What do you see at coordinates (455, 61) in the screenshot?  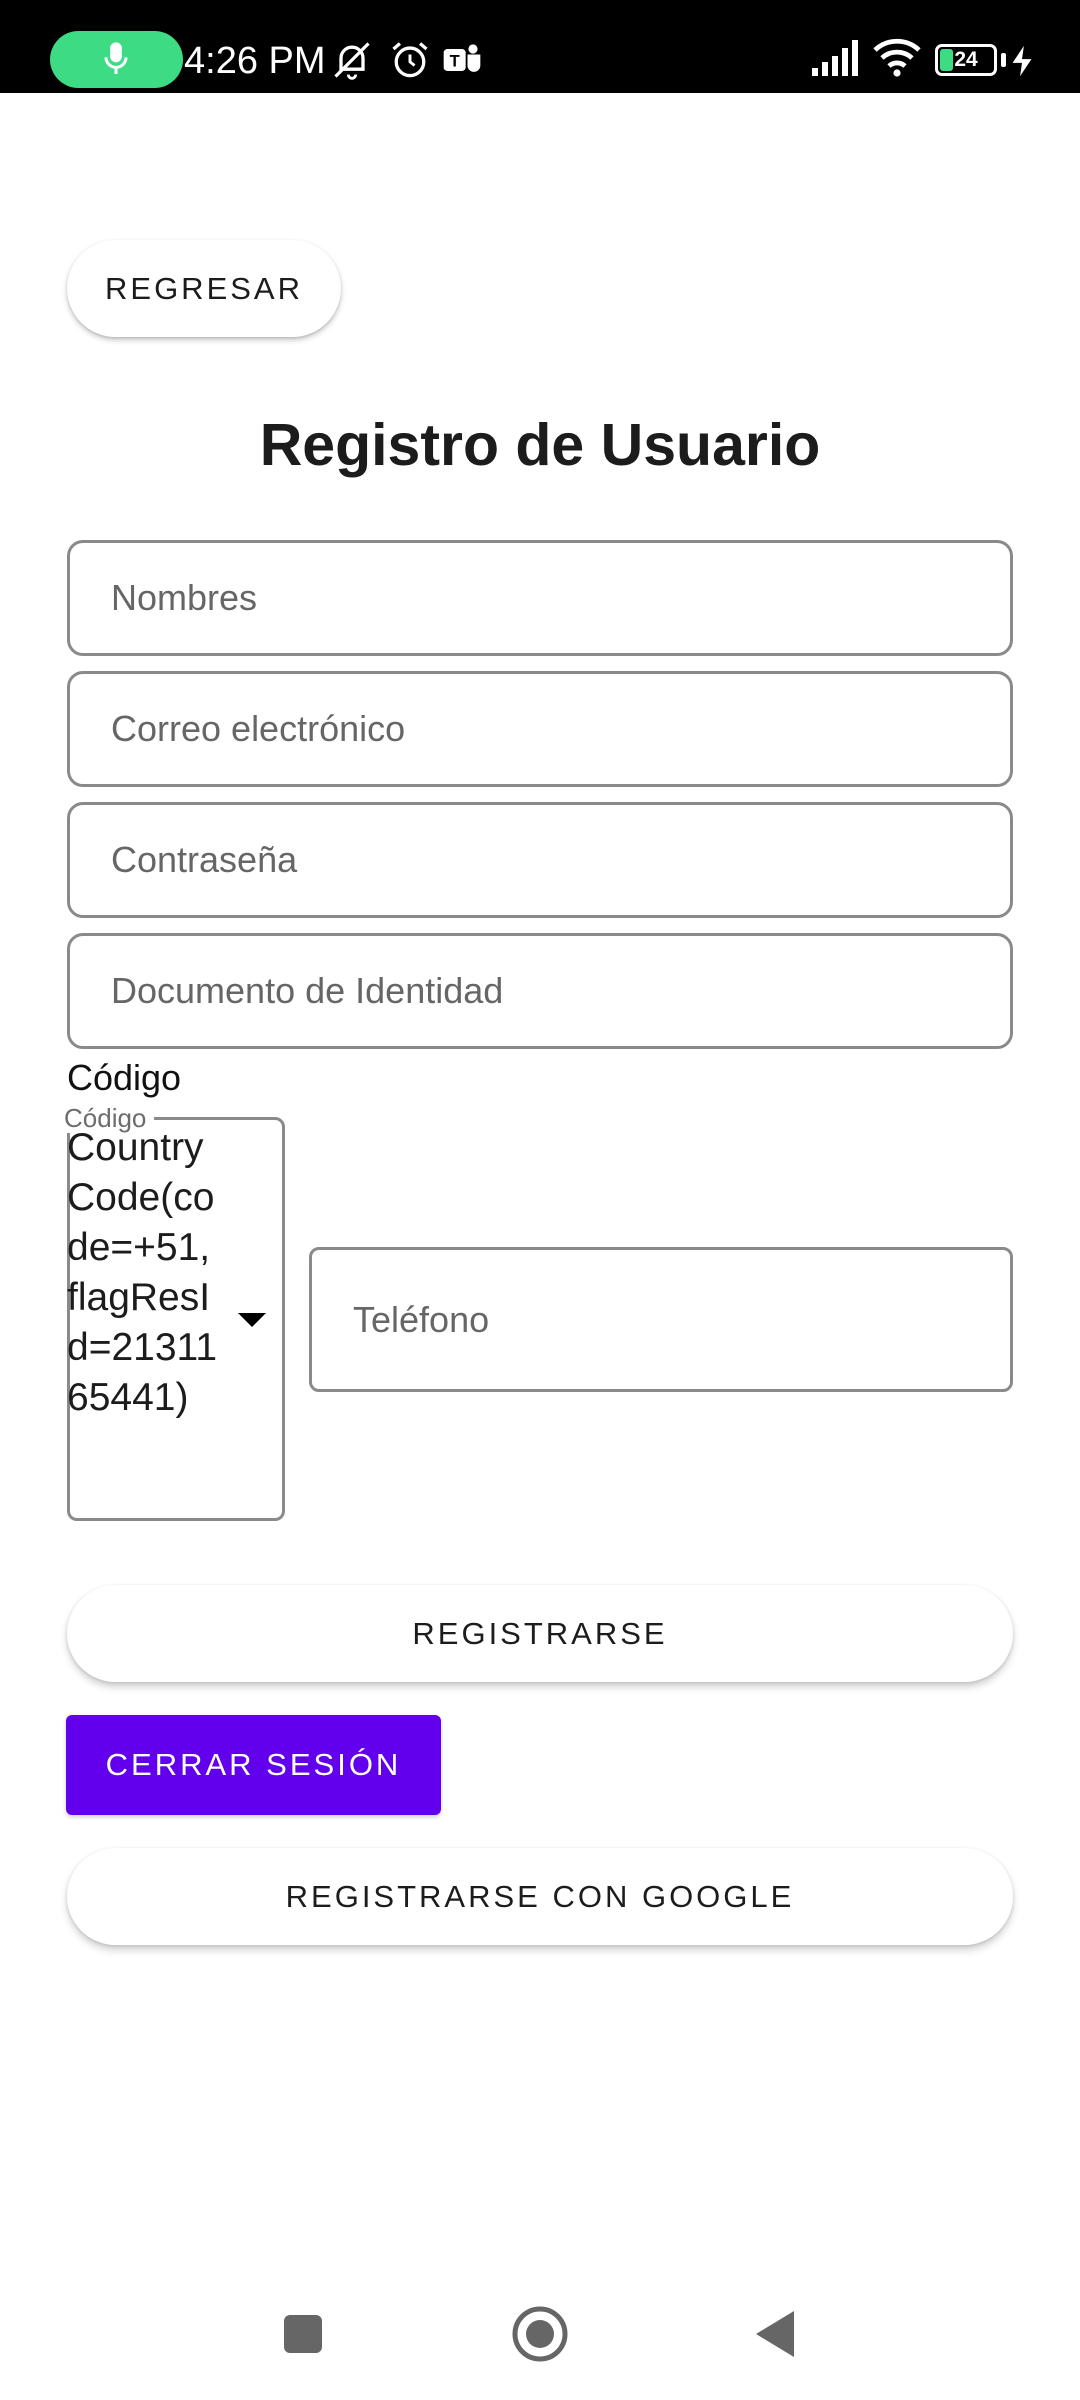 I see `svg-text: T` at bounding box center [455, 61].